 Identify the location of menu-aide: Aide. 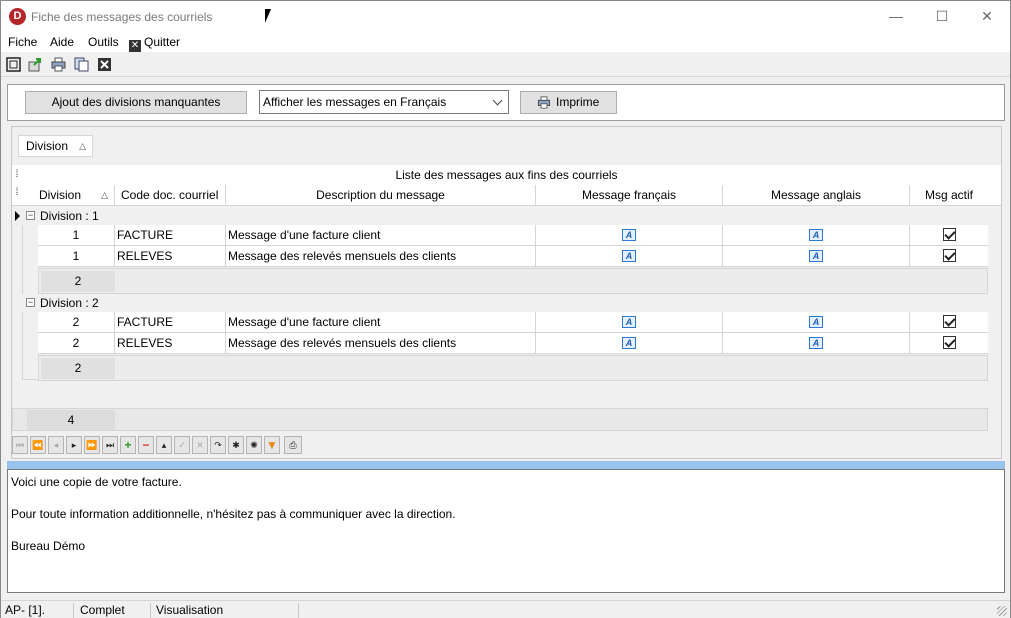
(62, 42).